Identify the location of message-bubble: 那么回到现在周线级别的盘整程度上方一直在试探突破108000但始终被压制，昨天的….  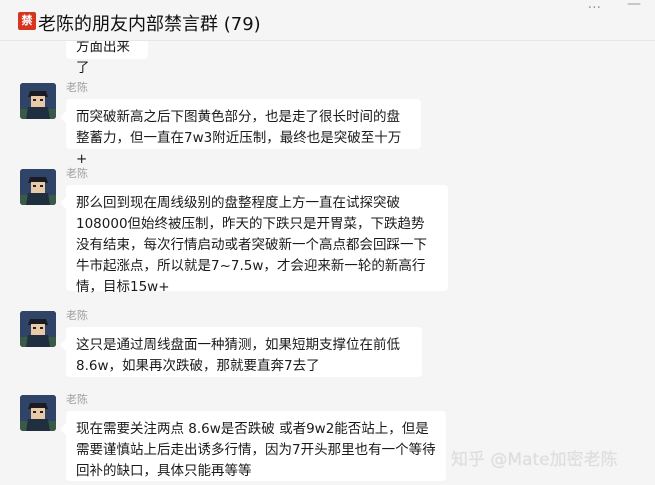
(254, 240).